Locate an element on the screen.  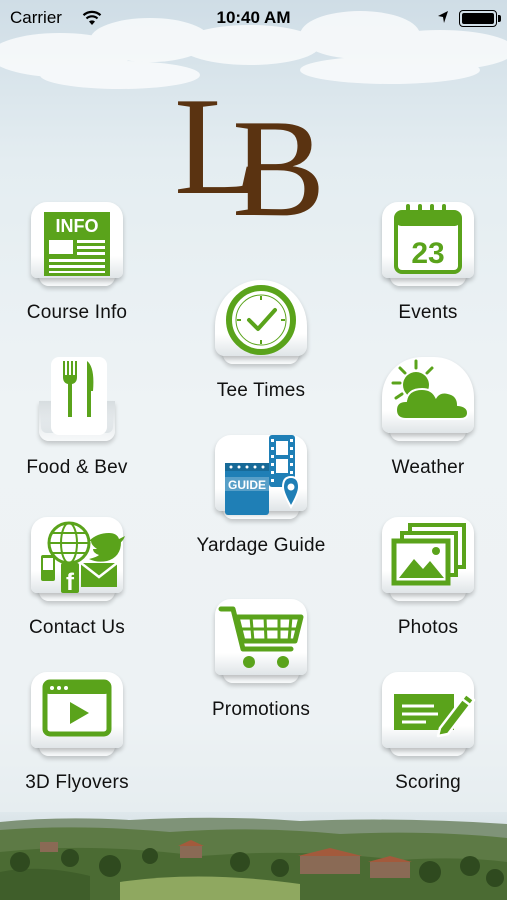
tile-events: 23 Events is located at coordinates (427, 261).